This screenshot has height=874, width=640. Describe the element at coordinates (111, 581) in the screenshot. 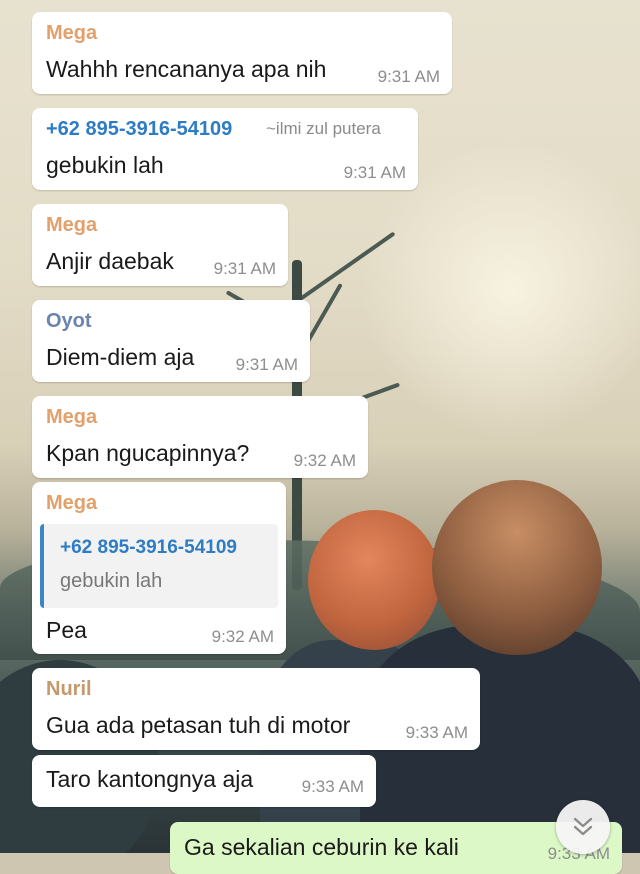

I see `quoted-text: gebukin lah` at that location.